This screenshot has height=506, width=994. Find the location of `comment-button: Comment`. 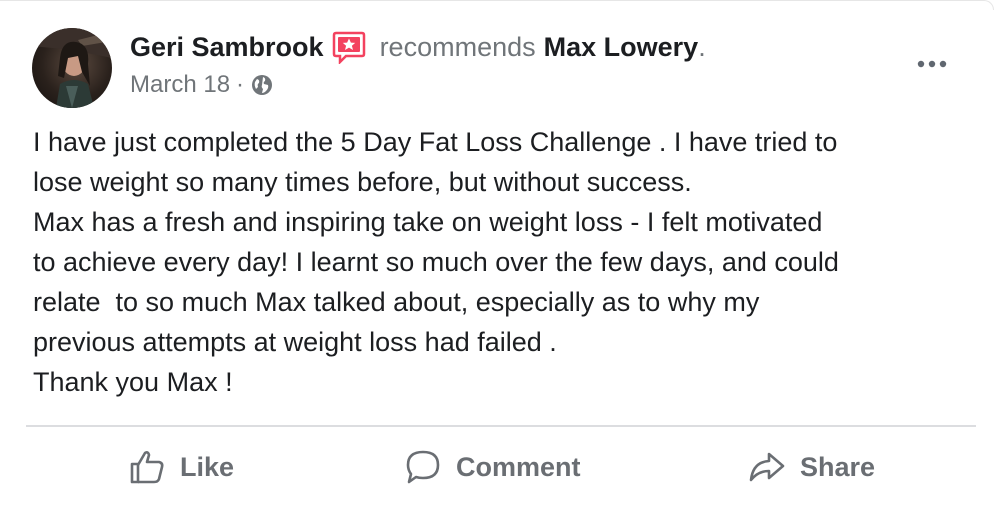

comment-button: Comment is located at coordinates (492, 467).